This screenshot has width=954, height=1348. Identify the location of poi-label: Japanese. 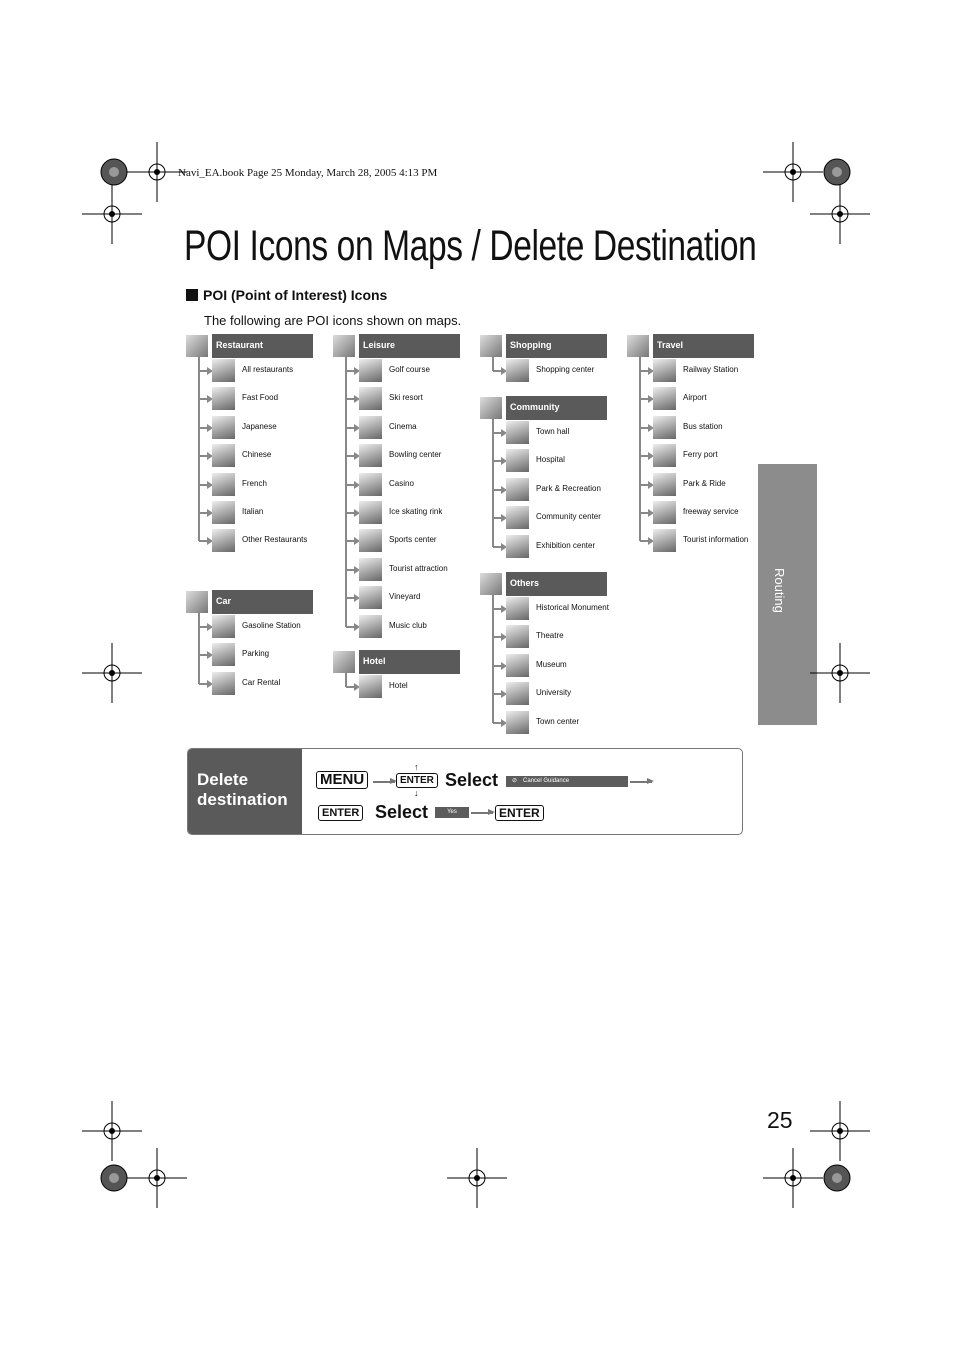
(259, 426).